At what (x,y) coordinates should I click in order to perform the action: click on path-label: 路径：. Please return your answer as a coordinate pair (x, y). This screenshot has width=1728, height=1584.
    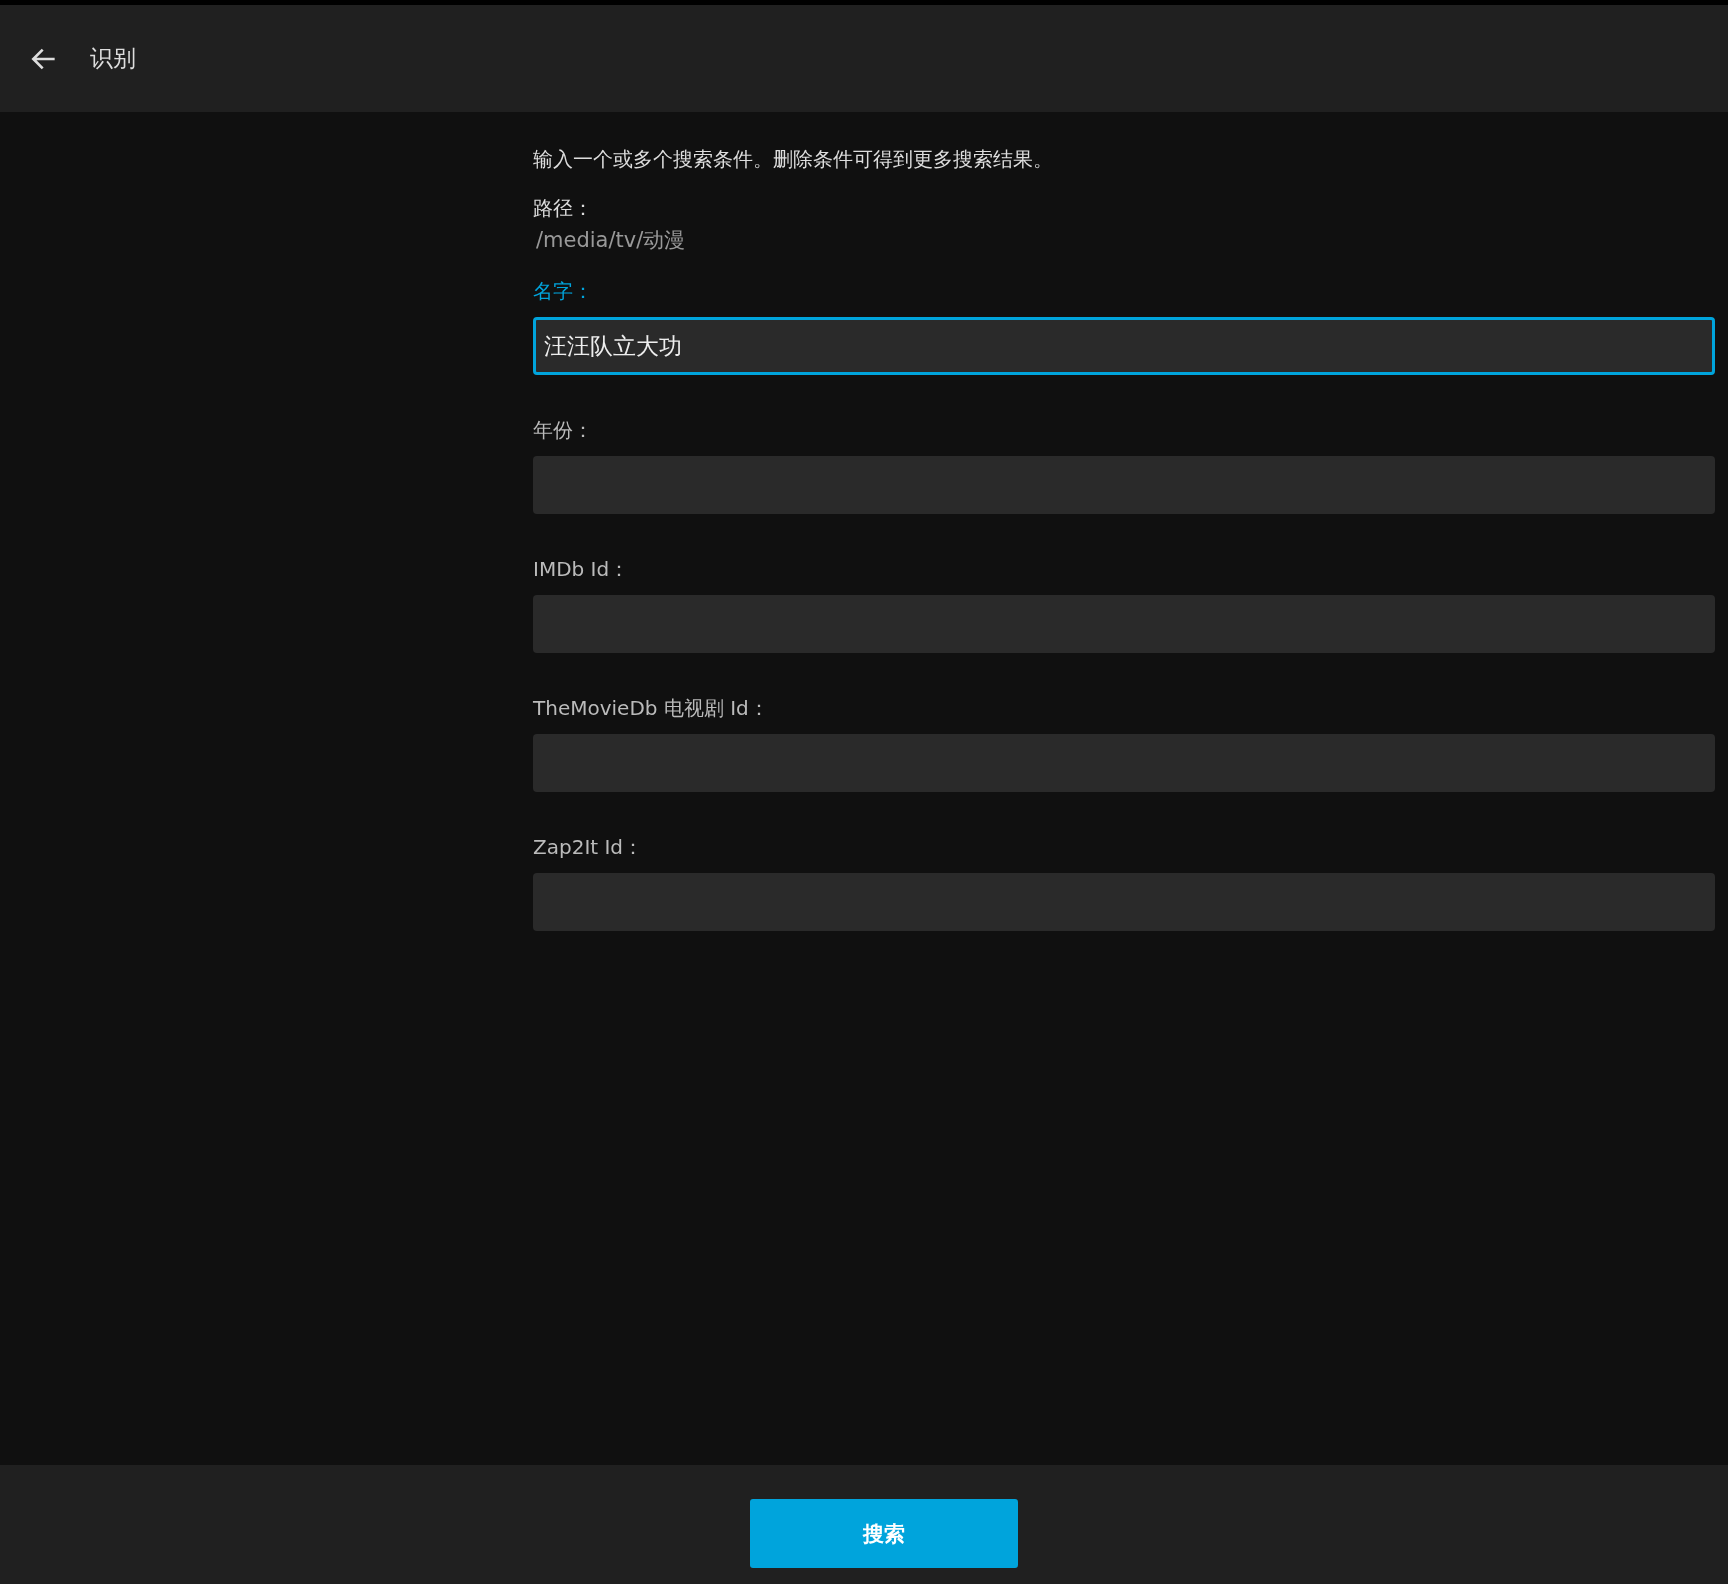
    Looking at the image, I should click on (563, 208).